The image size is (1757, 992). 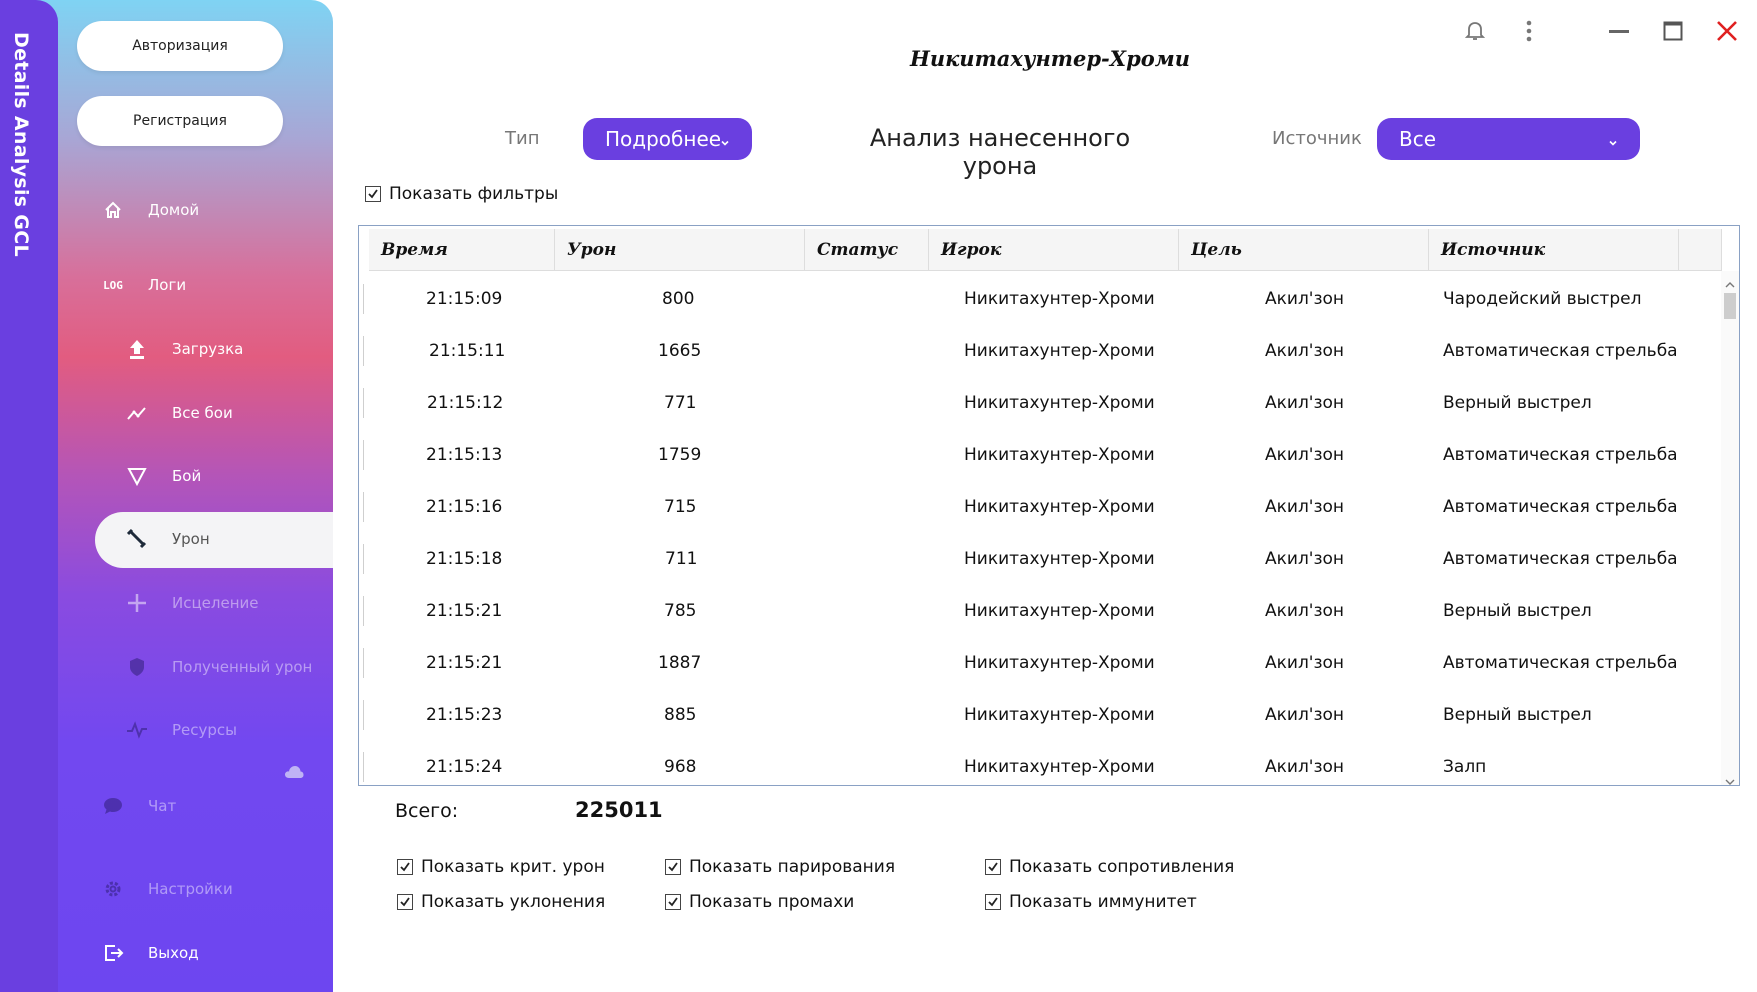 I want to click on column-header-filler, so click(x=1700, y=250).